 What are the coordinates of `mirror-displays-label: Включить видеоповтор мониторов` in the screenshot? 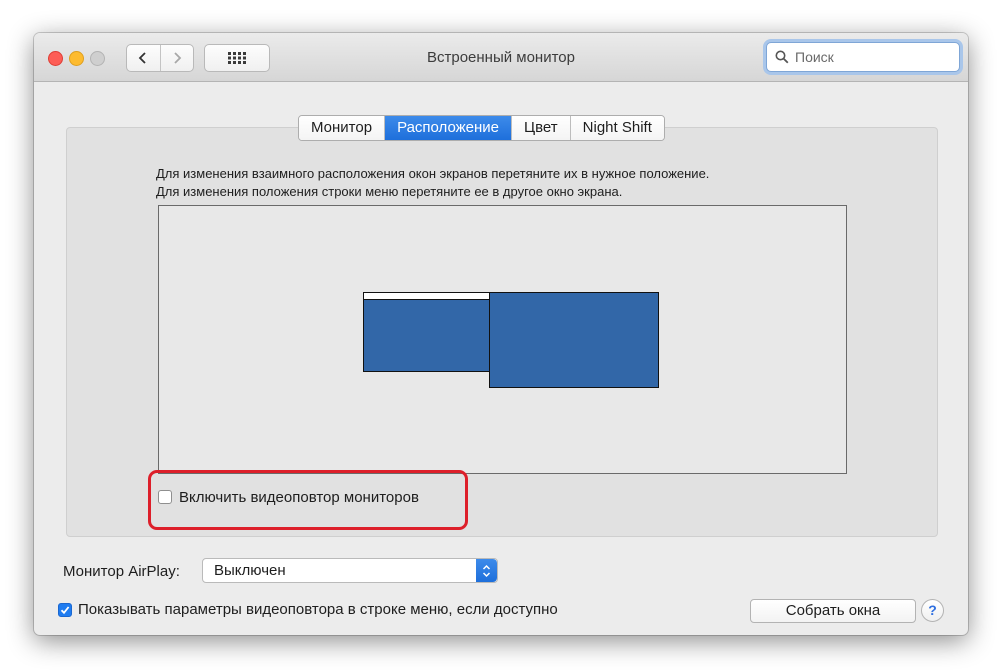 It's located at (299, 497).